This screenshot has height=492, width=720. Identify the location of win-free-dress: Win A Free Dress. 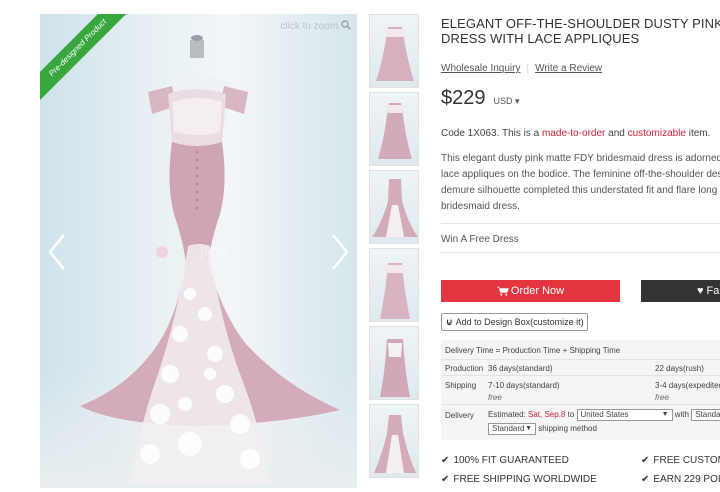
(580, 239).